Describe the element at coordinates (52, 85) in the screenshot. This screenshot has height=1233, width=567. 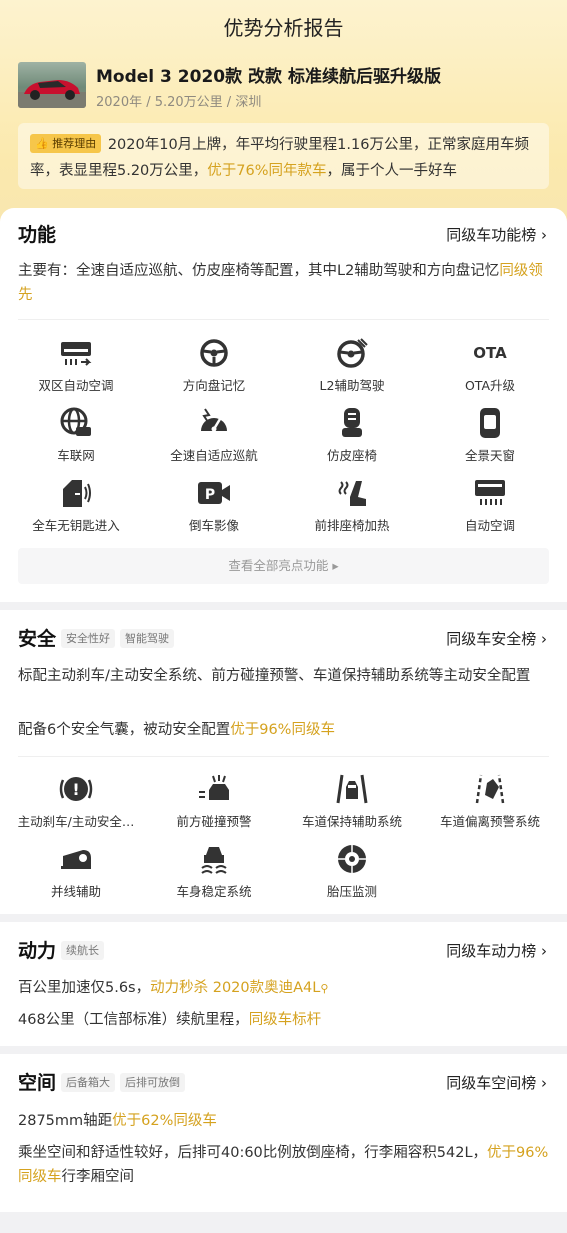
I see `car-thumbnail` at that location.